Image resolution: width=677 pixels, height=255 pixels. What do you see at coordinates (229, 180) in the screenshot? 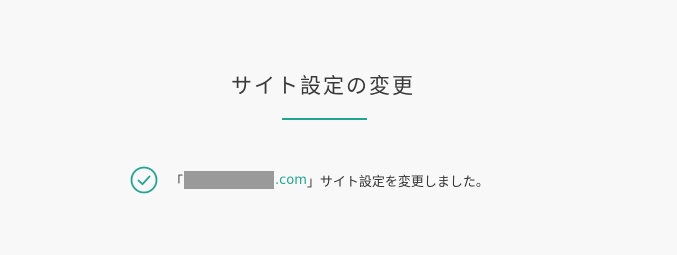
I see `redacted-domain` at bounding box center [229, 180].